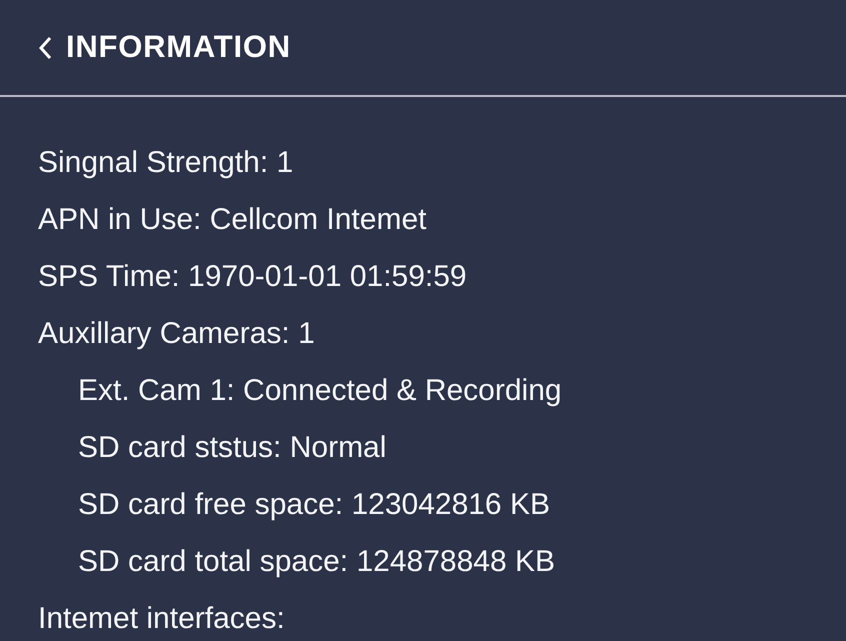 The height and width of the screenshot is (641, 846). Describe the element at coordinates (176, 334) in the screenshot. I see `info-line: Auxillary Cameras: 1` at that location.